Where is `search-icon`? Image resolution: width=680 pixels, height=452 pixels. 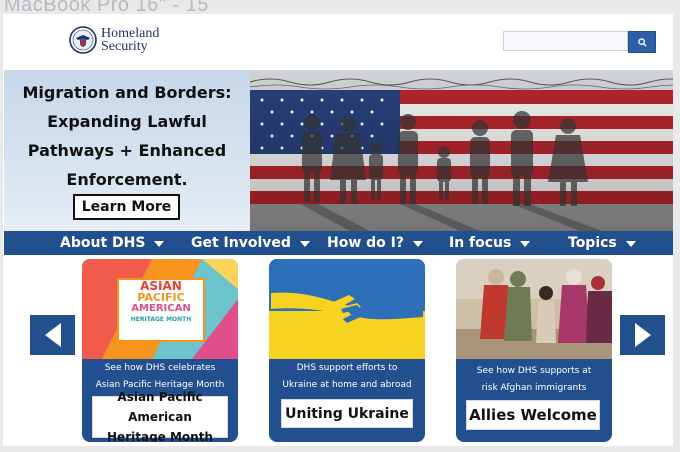
search-icon is located at coordinates (642, 42).